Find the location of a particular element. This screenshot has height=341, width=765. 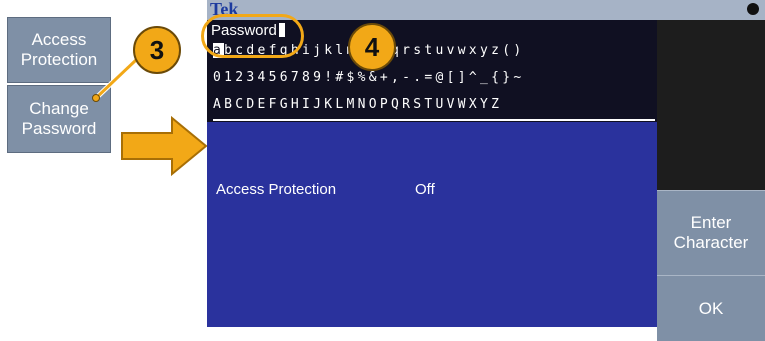

access-protection-setting-value: Off is located at coordinates (425, 189).